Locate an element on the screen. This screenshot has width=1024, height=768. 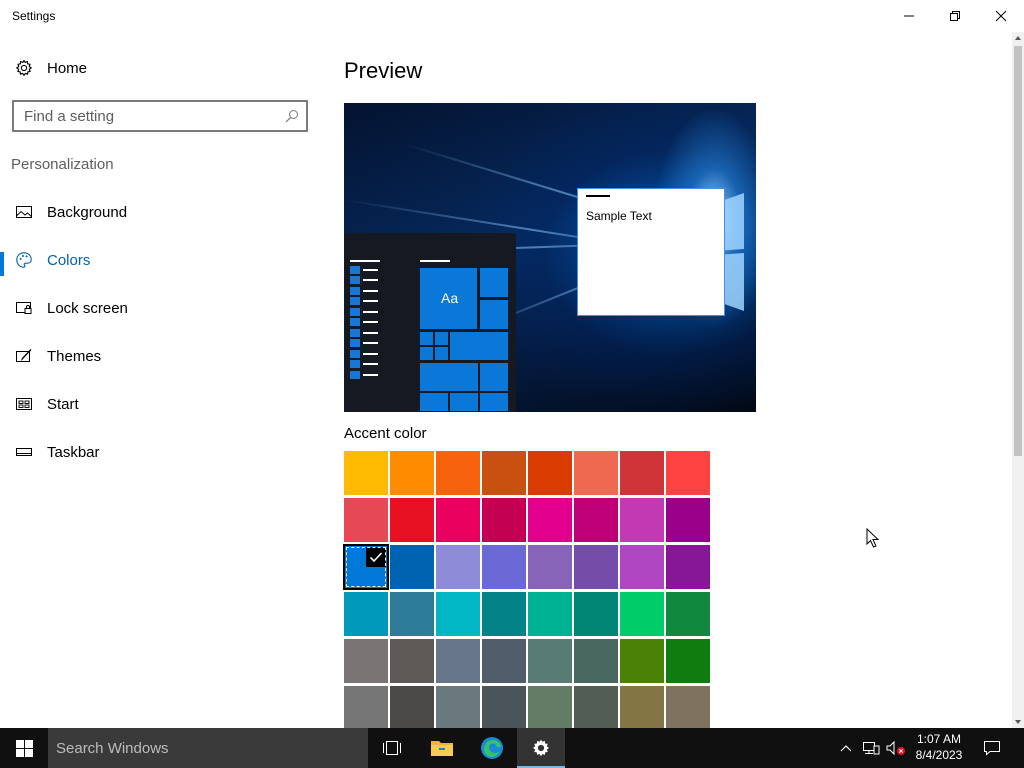
close-button is located at coordinates (1001, 16).